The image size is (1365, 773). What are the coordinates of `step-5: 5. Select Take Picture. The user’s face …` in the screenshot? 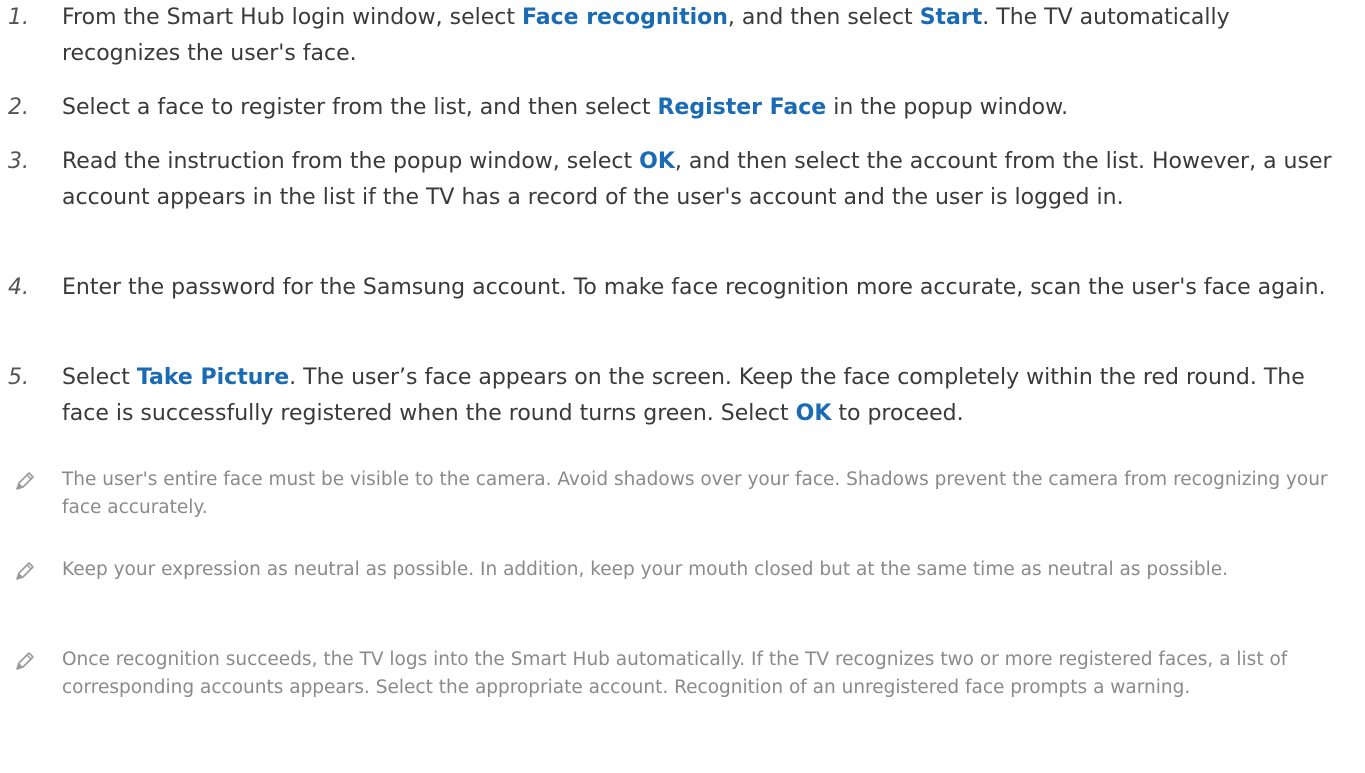 It's located at (678, 396).